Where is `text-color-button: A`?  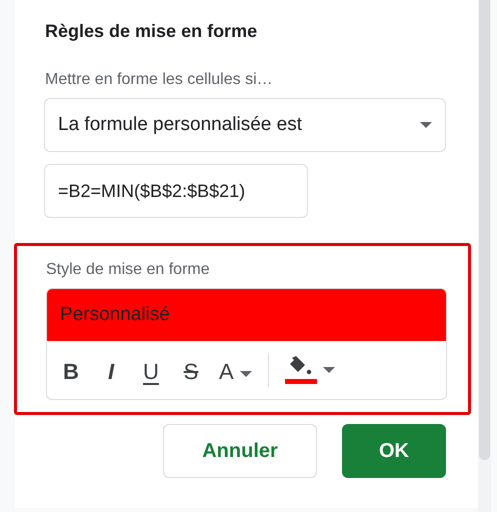 text-color-button: A is located at coordinates (235, 370).